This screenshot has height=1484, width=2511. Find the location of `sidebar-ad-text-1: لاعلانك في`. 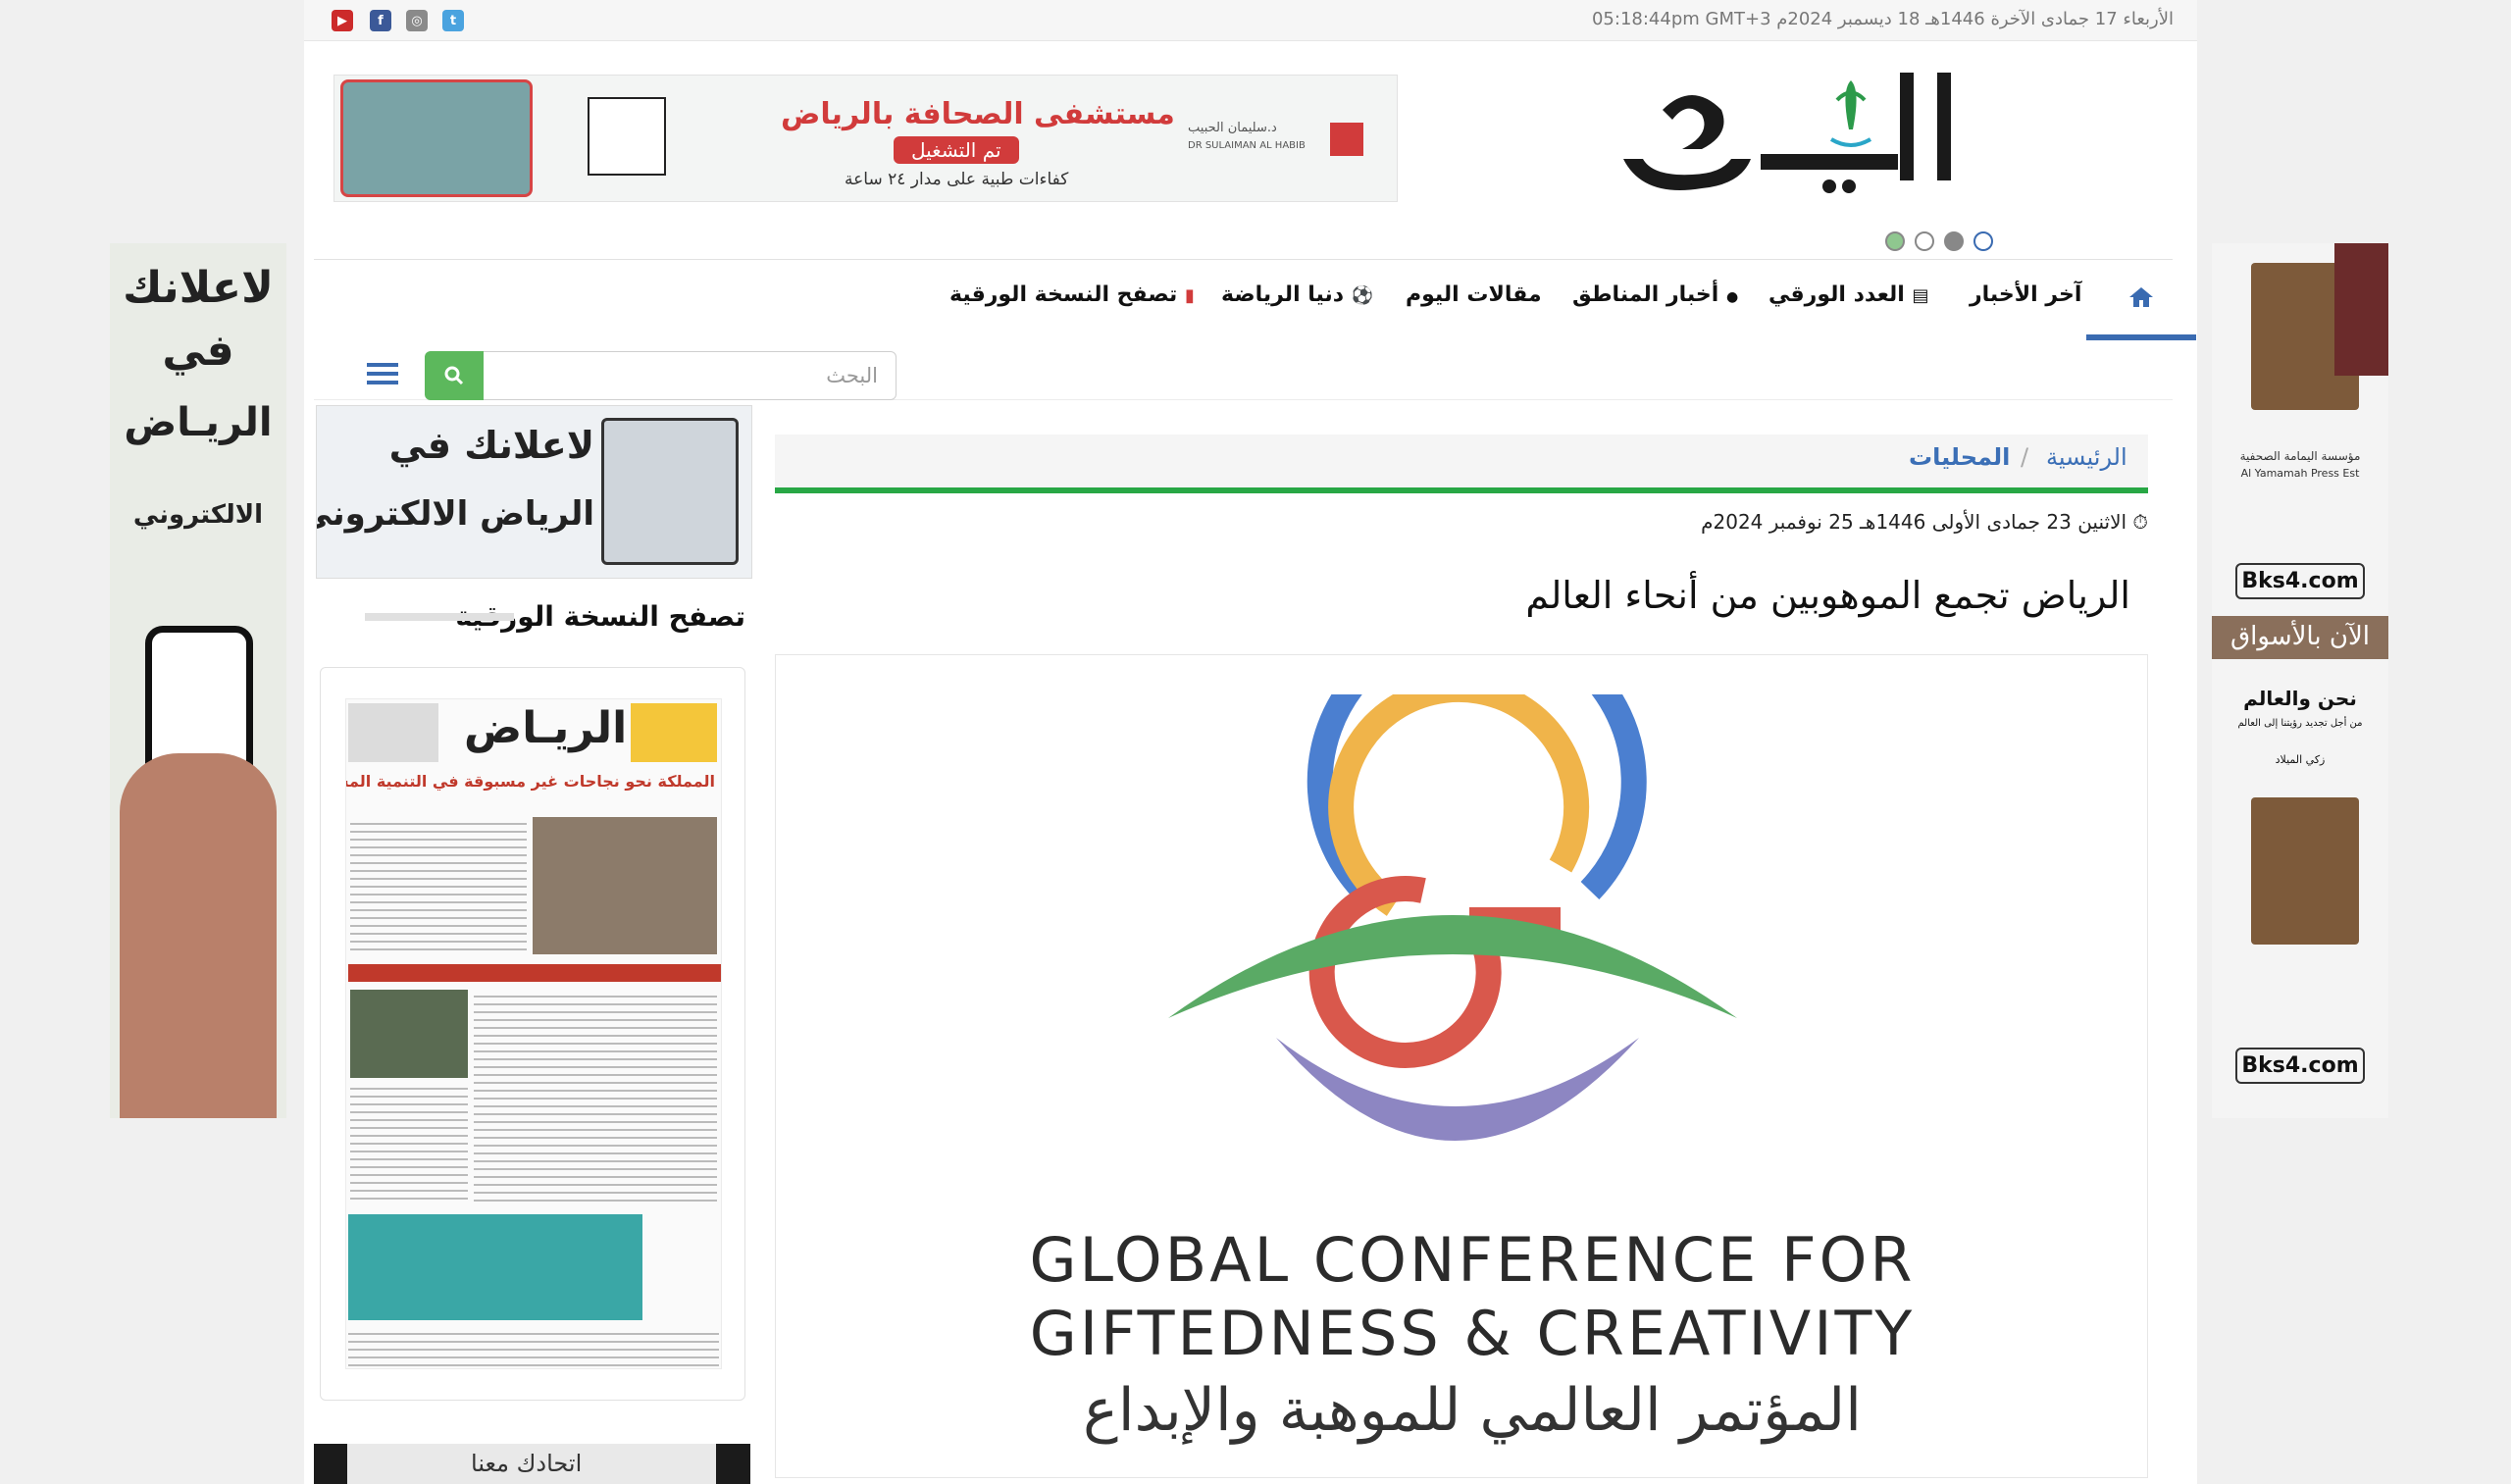

sidebar-ad-text-1: لاعلانك في is located at coordinates (491, 446).